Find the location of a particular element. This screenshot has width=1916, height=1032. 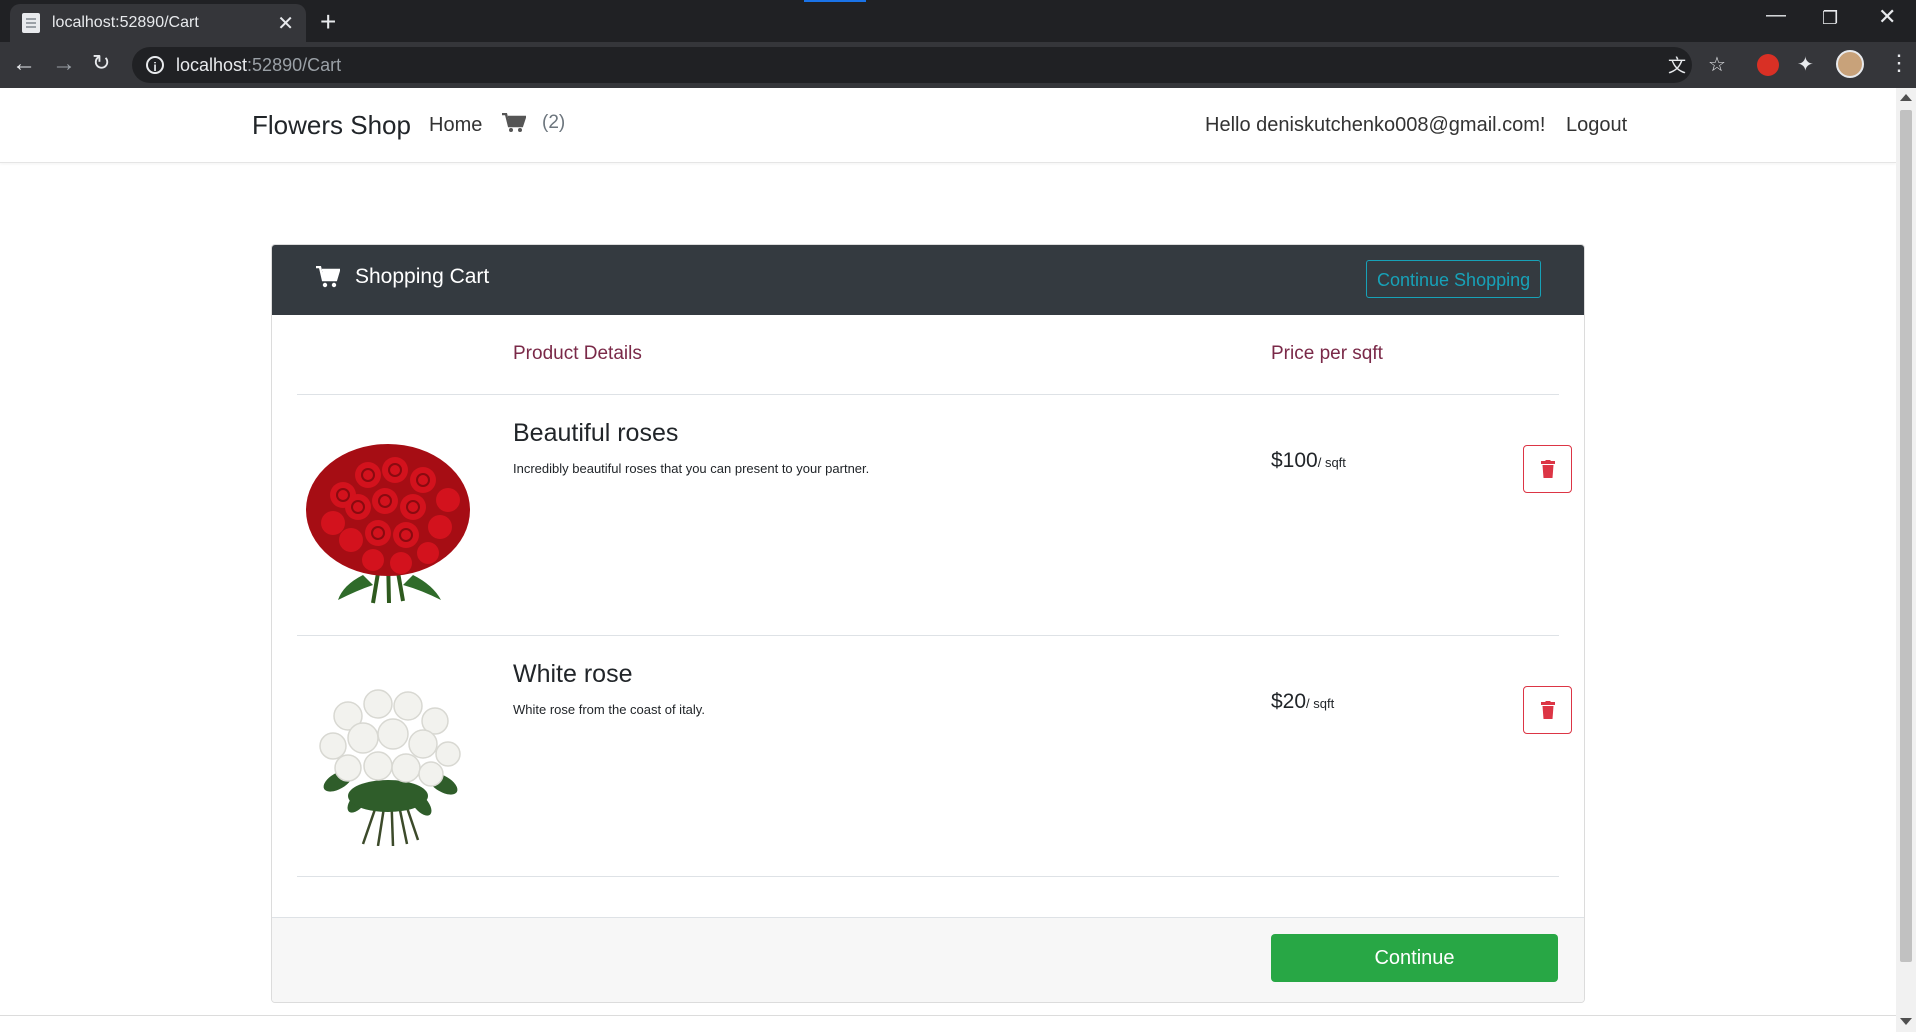

page-scrollbar is located at coordinates (1906, 560).